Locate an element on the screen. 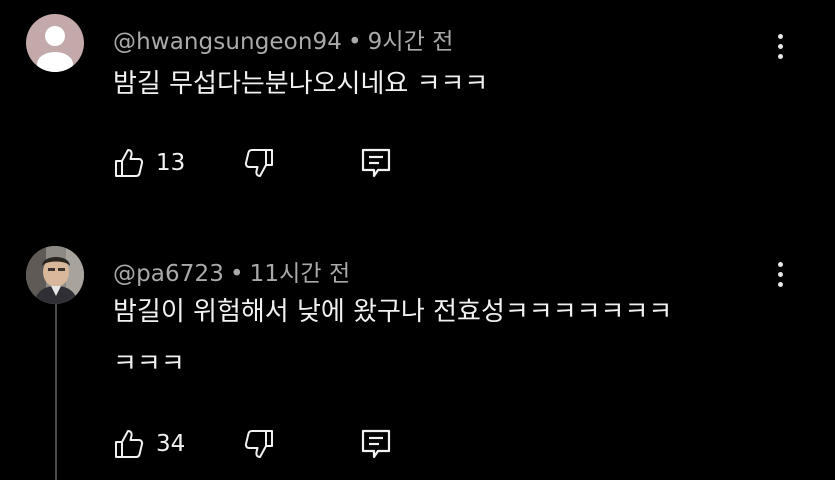 This screenshot has height=480, width=835. comment-actions: 34 is located at coordinates (262, 444).